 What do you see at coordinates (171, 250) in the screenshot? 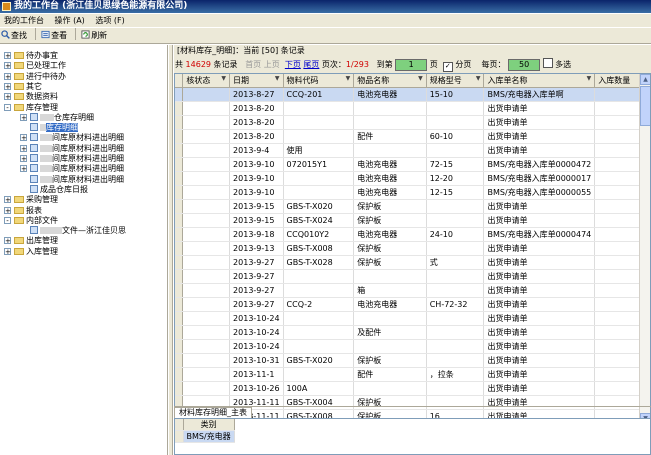
I see `splitter` at bounding box center [171, 250].